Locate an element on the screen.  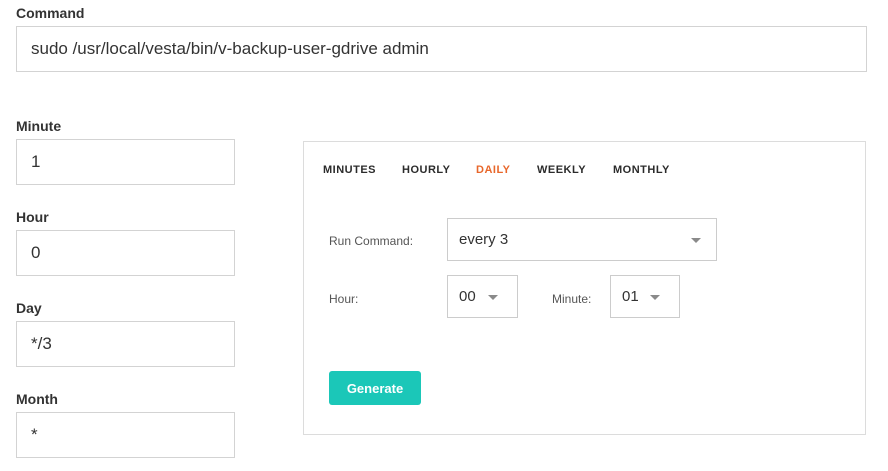
day-label: Day is located at coordinates (29, 308).